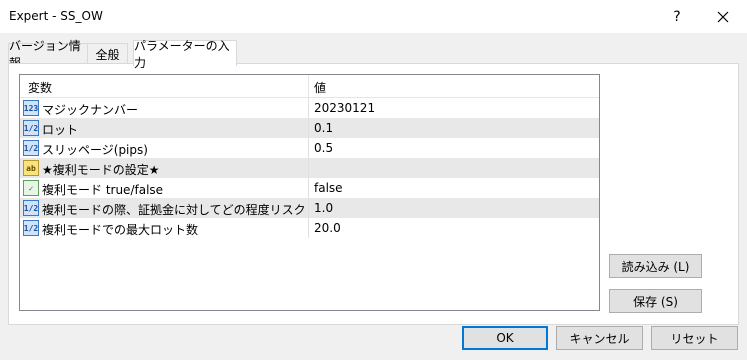 This screenshot has width=747, height=360. I want to click on table-row: 1/2 複利モードの際、証拠金に対してどの程度リスク(%)を・.. 1.0, so click(309, 208).